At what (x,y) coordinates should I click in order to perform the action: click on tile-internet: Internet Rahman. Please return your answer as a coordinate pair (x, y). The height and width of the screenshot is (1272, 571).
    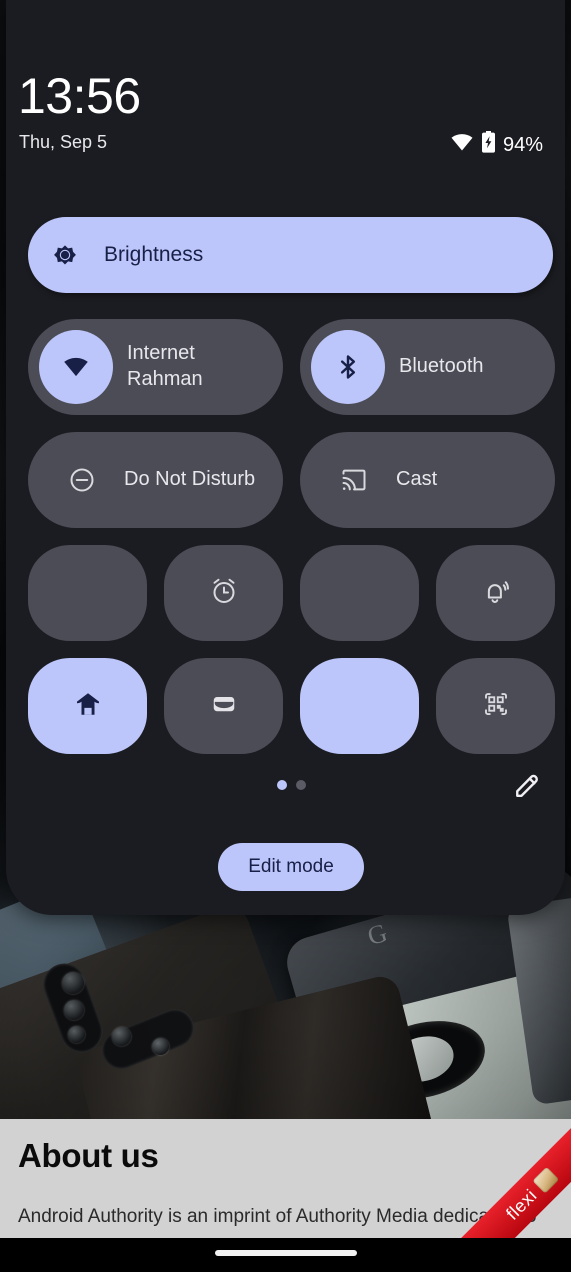
    Looking at the image, I should click on (155, 367).